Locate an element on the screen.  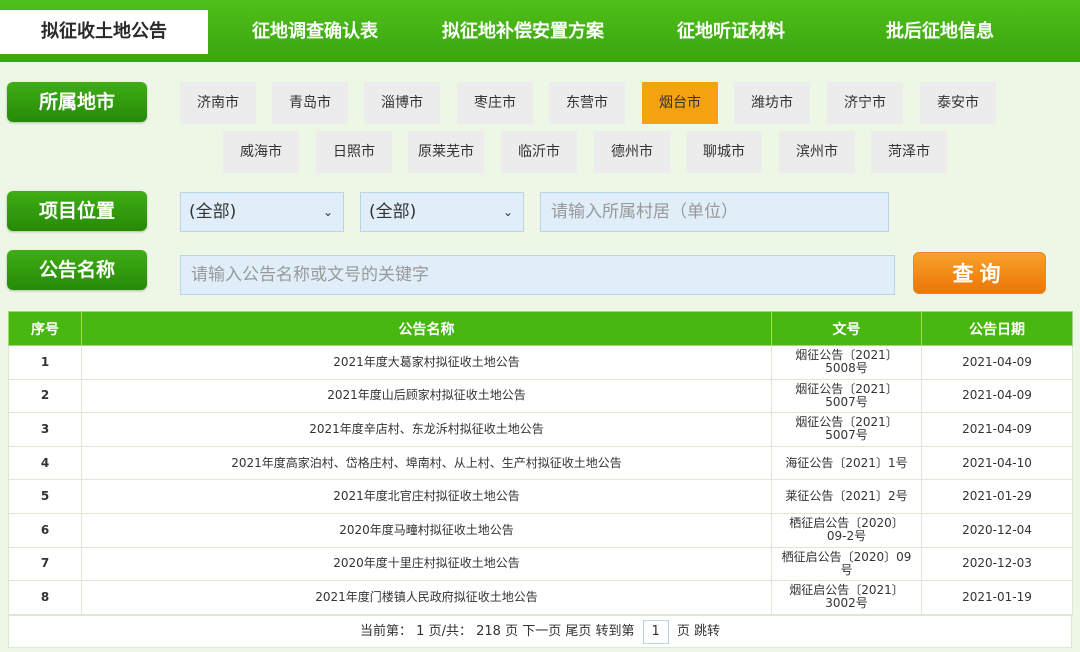
row-date: 2020-12-04 is located at coordinates (997, 530).